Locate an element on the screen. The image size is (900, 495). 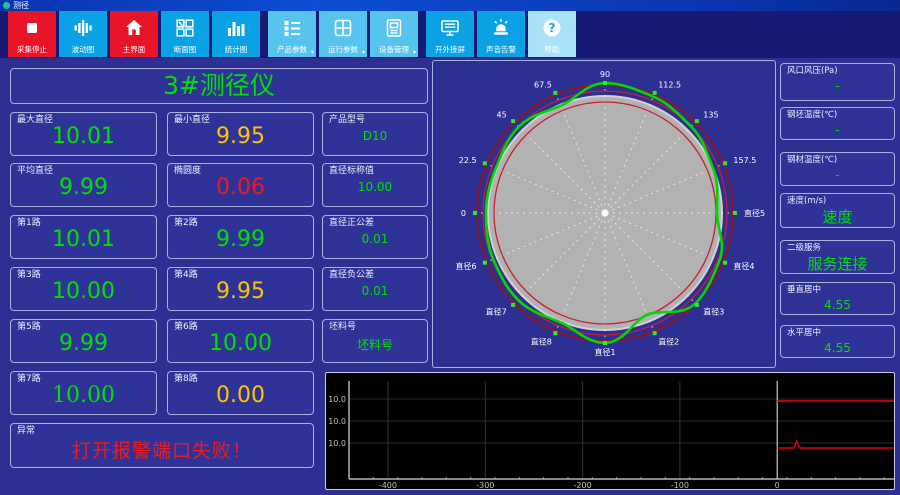
toolbar-button-stats-chart: 统计图 is located at coordinates (236, 34).